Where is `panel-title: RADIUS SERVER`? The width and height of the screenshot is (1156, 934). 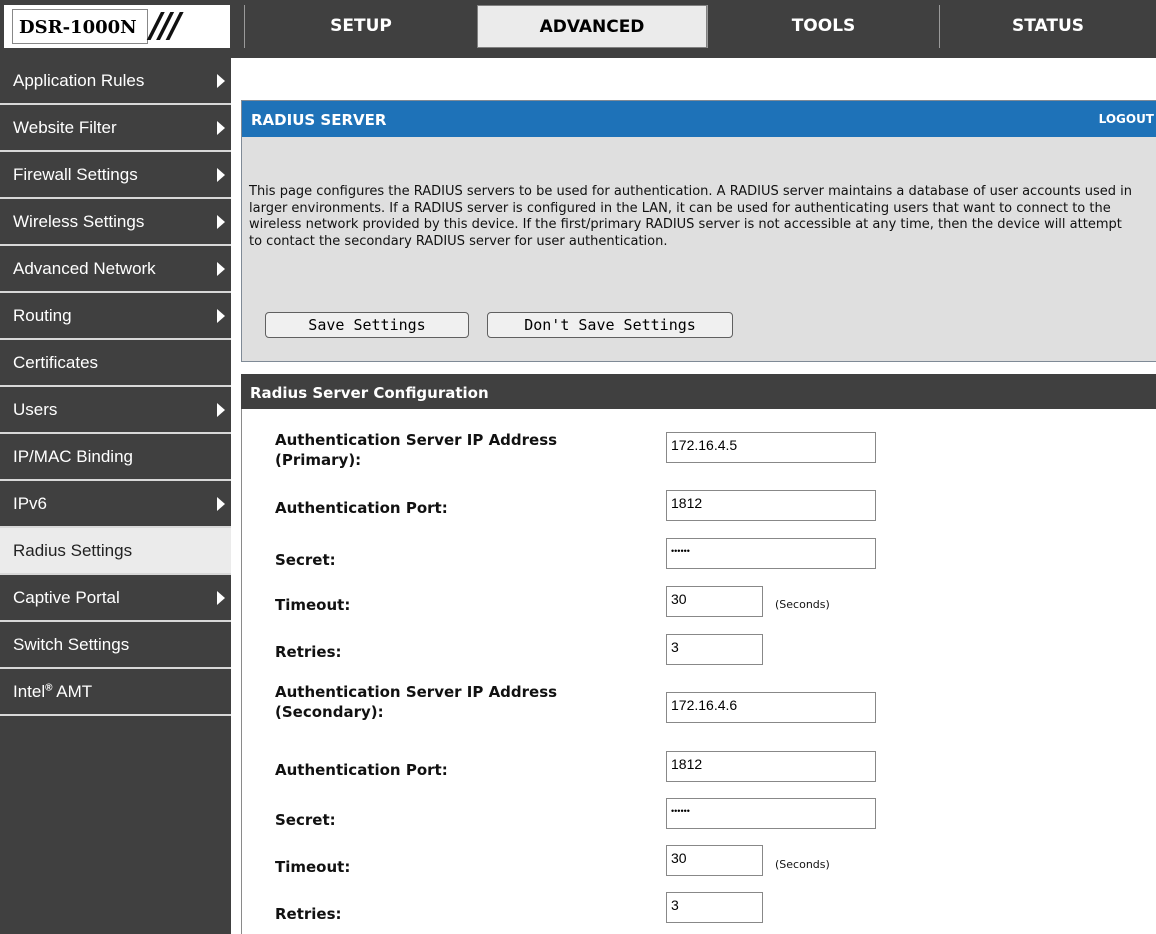 panel-title: RADIUS SERVER is located at coordinates (319, 120).